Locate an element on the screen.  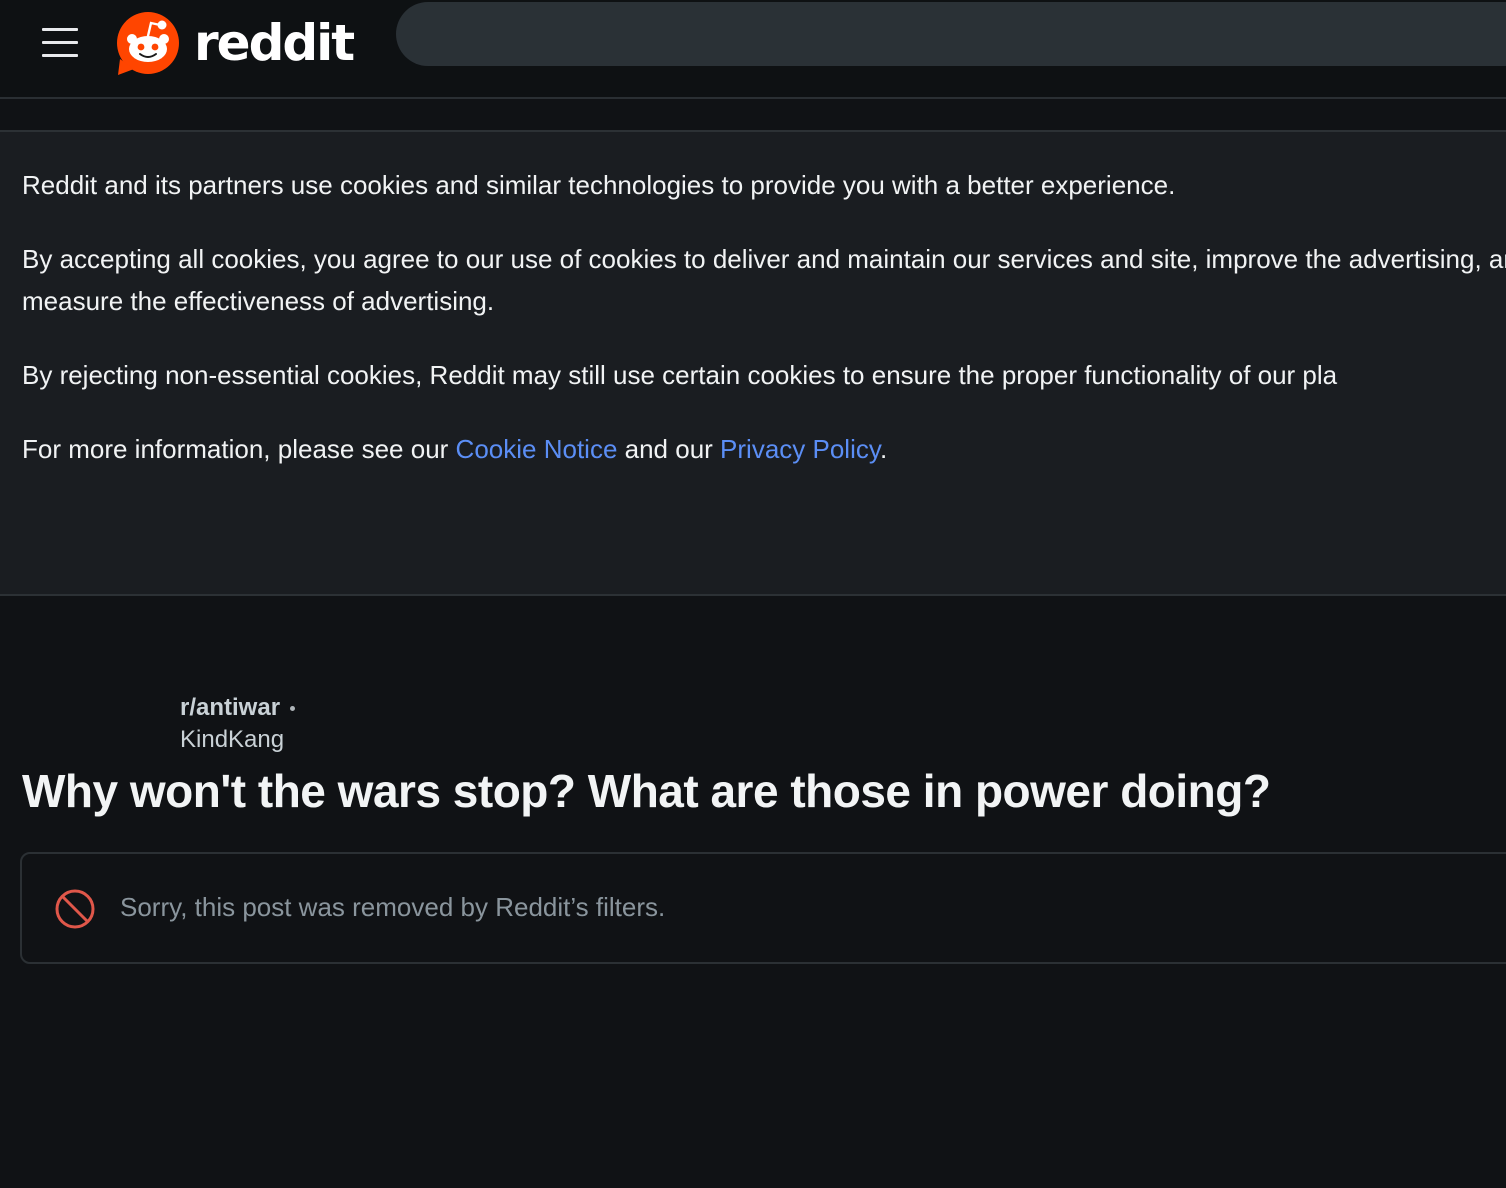
hamburger-menu-icon is located at coordinates (60, 42).